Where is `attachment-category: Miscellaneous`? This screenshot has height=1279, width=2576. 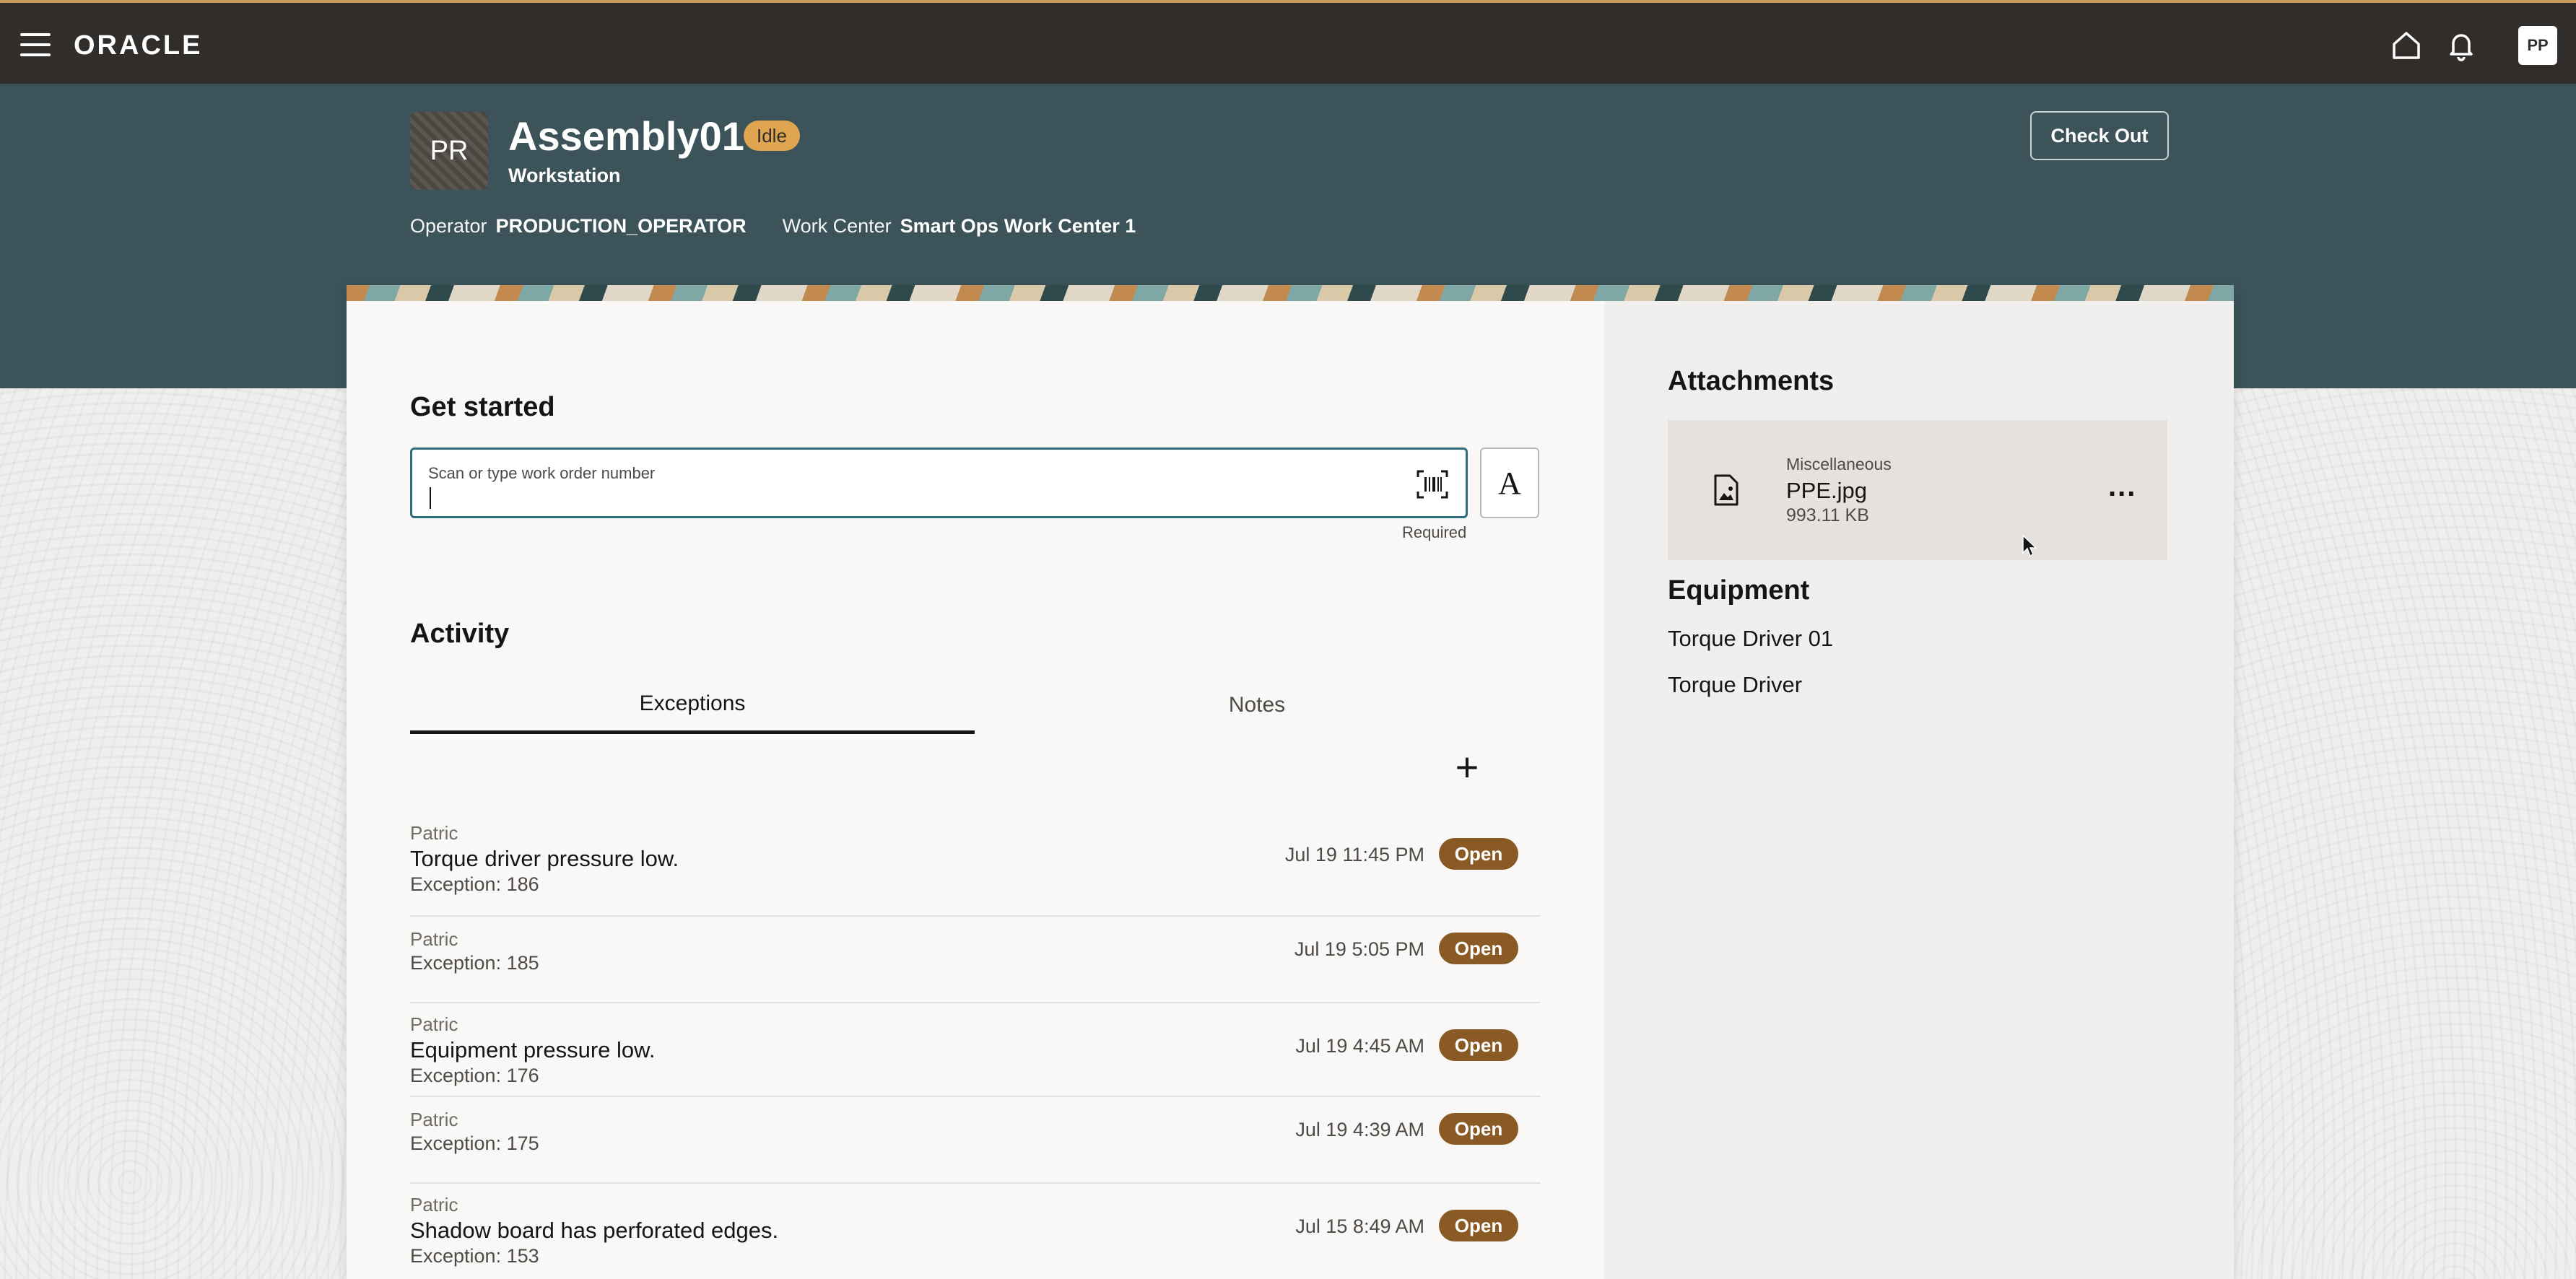 attachment-category: Miscellaneous is located at coordinates (1839, 464).